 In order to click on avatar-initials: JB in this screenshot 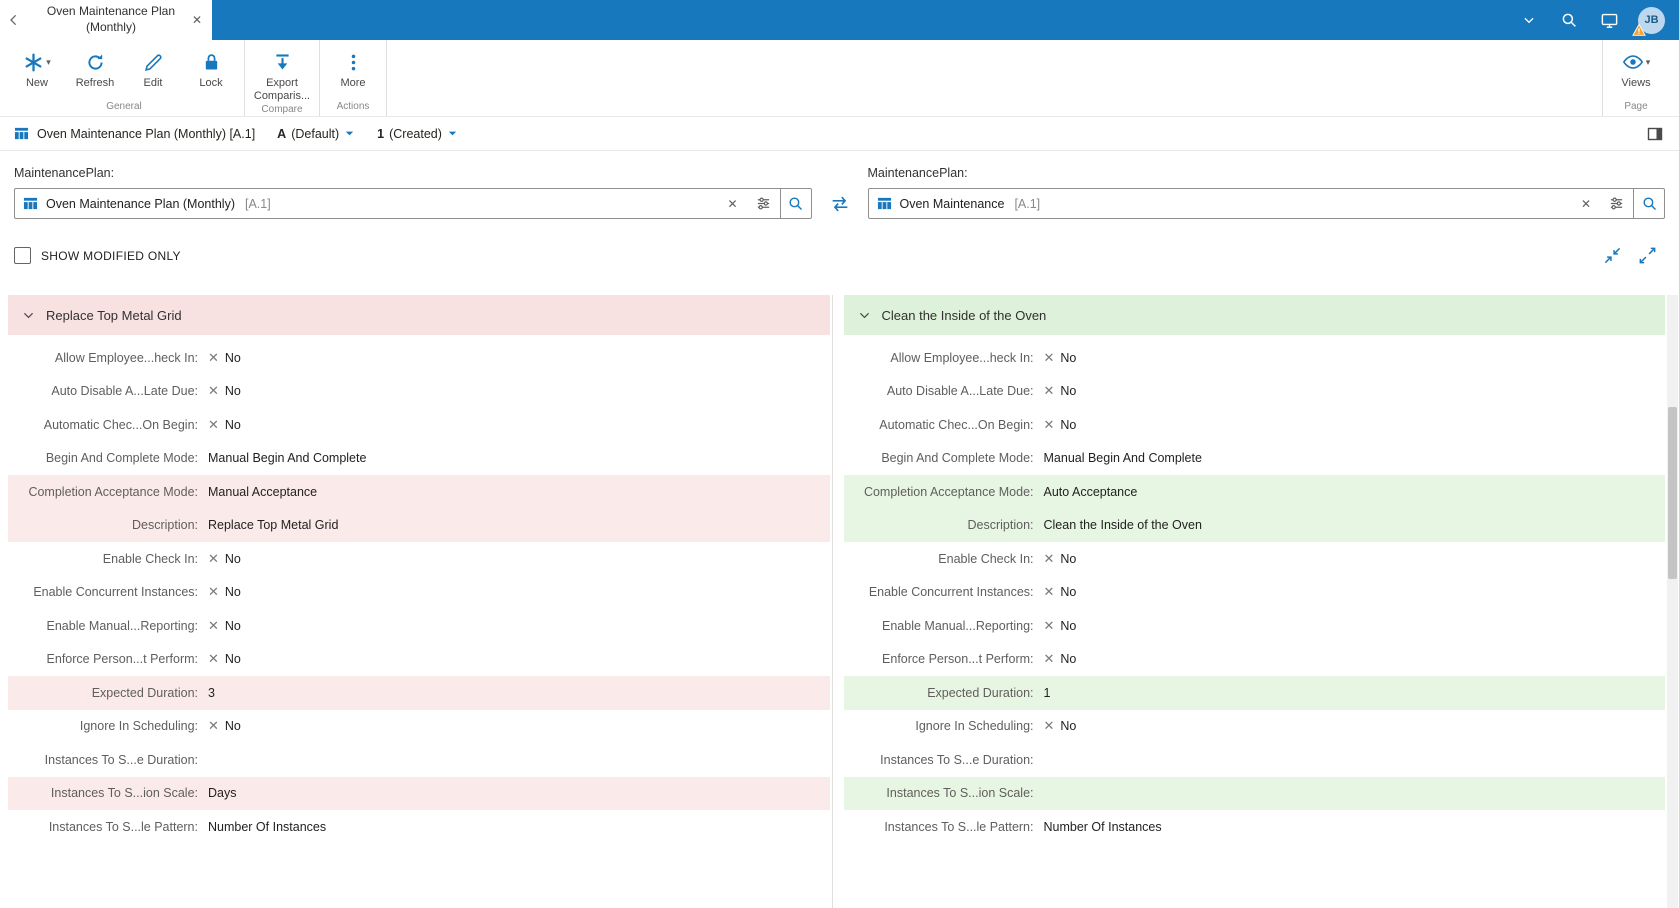, I will do `click(1651, 20)`.